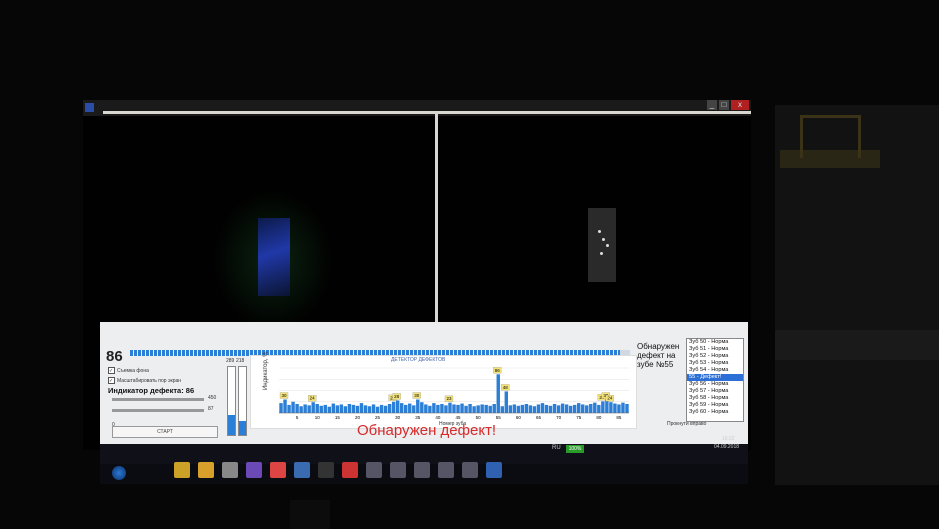  I want to click on network-app-icon, so click(494, 470).